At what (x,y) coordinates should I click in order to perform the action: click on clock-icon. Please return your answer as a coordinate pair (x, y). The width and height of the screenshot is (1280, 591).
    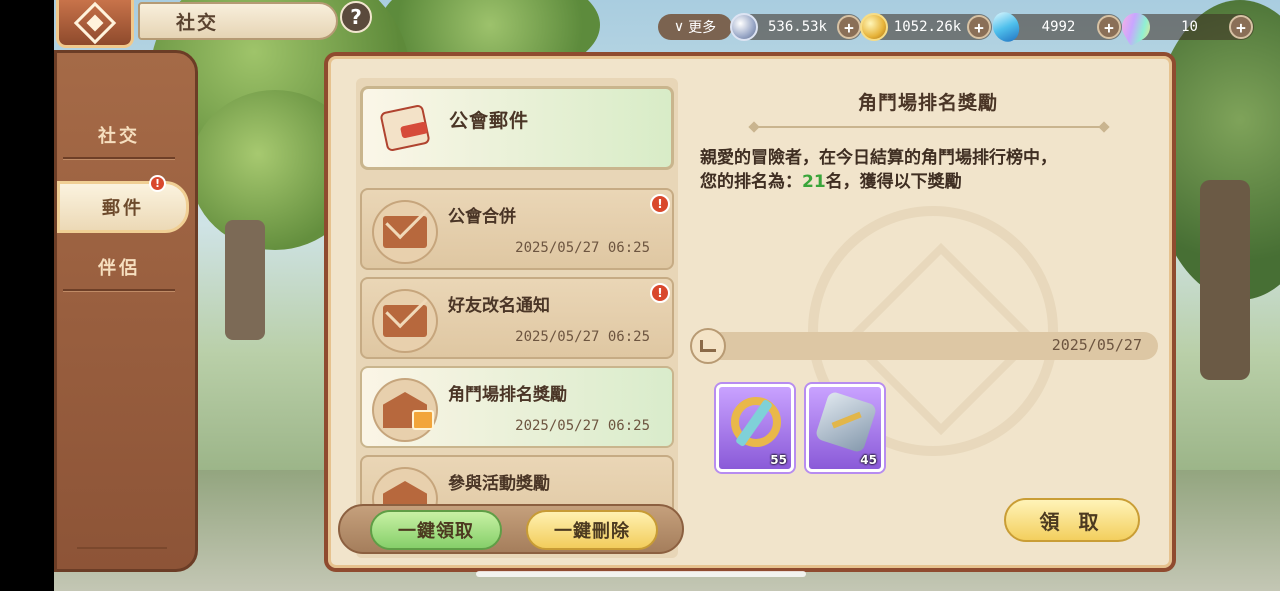
    Looking at the image, I should click on (708, 346).